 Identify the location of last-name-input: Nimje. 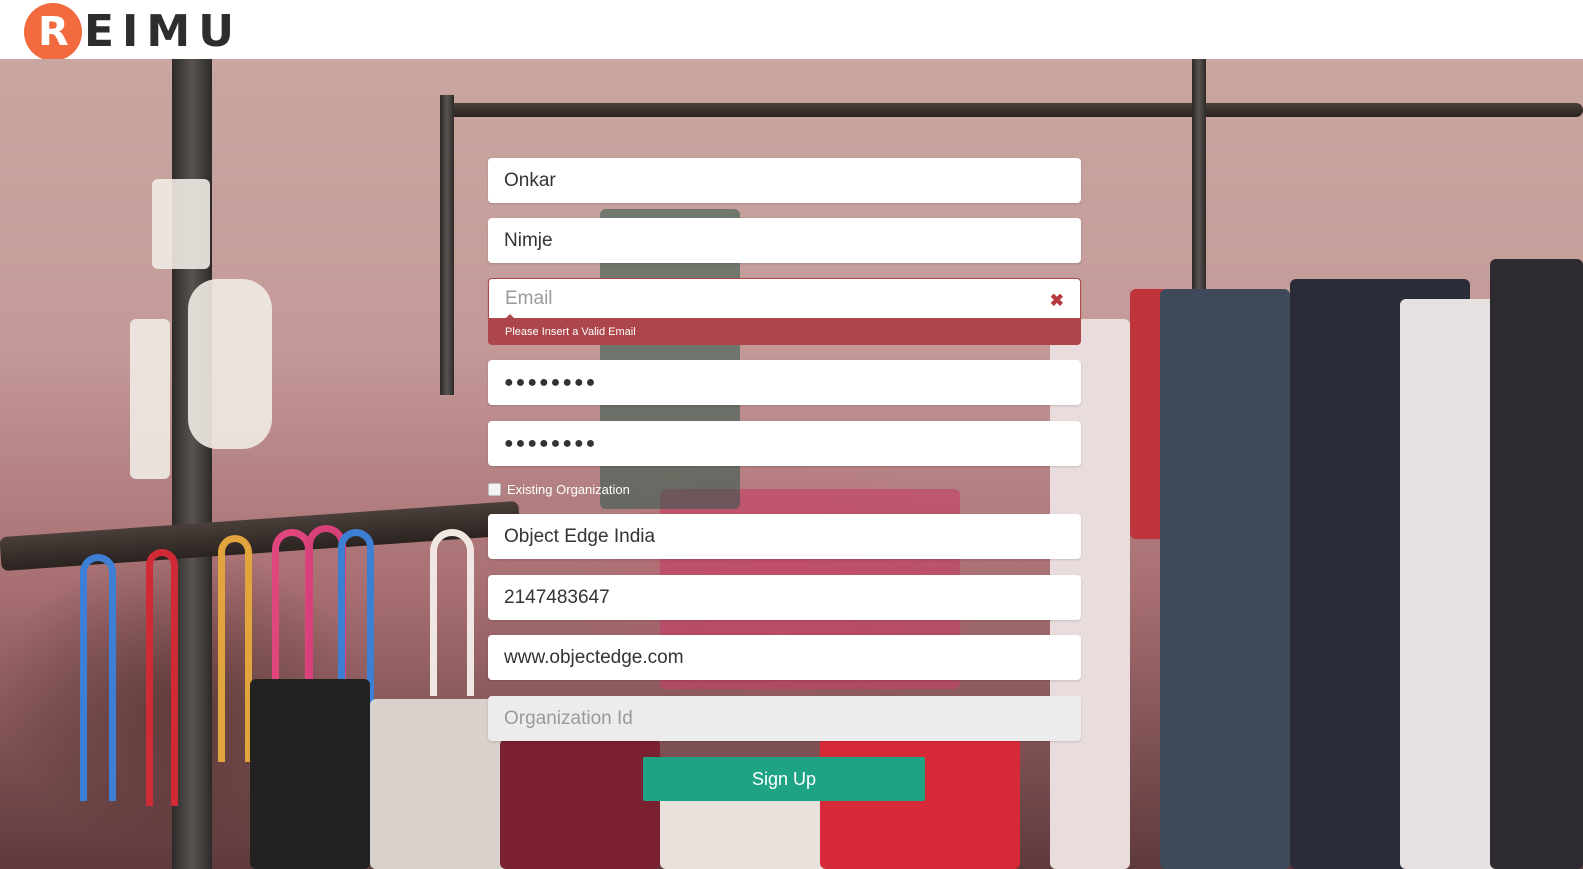
(784, 240).